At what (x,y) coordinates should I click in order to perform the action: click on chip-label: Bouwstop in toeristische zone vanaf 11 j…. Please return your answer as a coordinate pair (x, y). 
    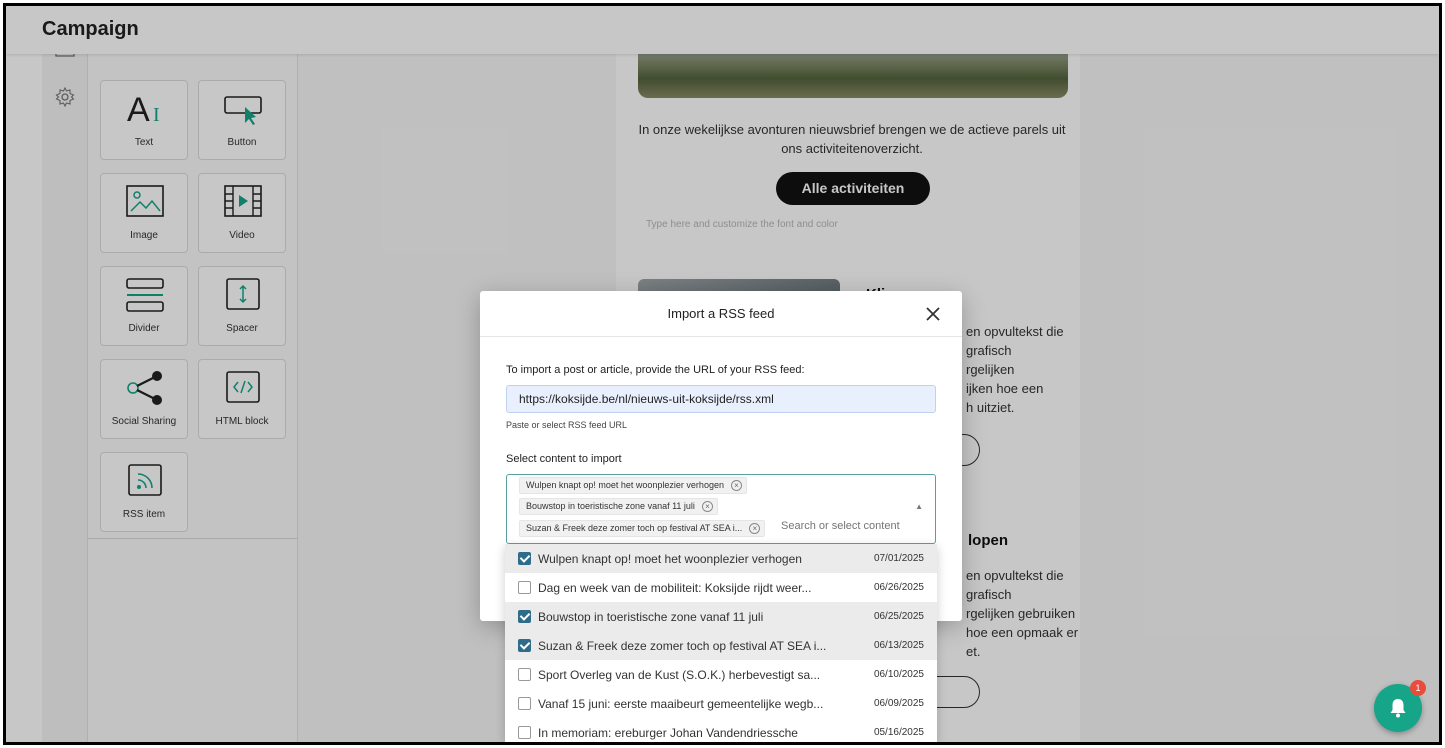
    Looking at the image, I should click on (610, 506).